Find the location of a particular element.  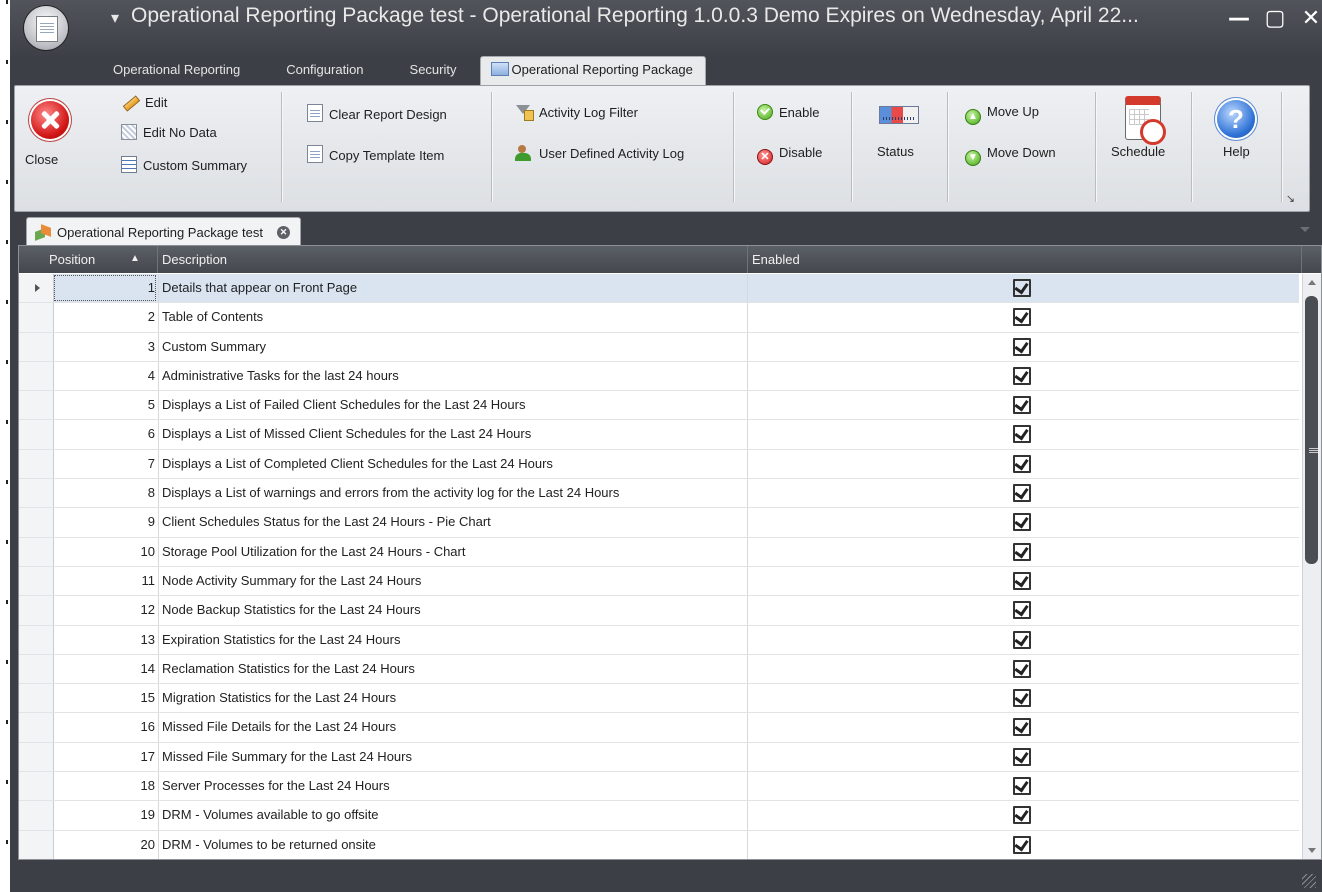

close-tab-icon: ✕ is located at coordinates (283, 232).